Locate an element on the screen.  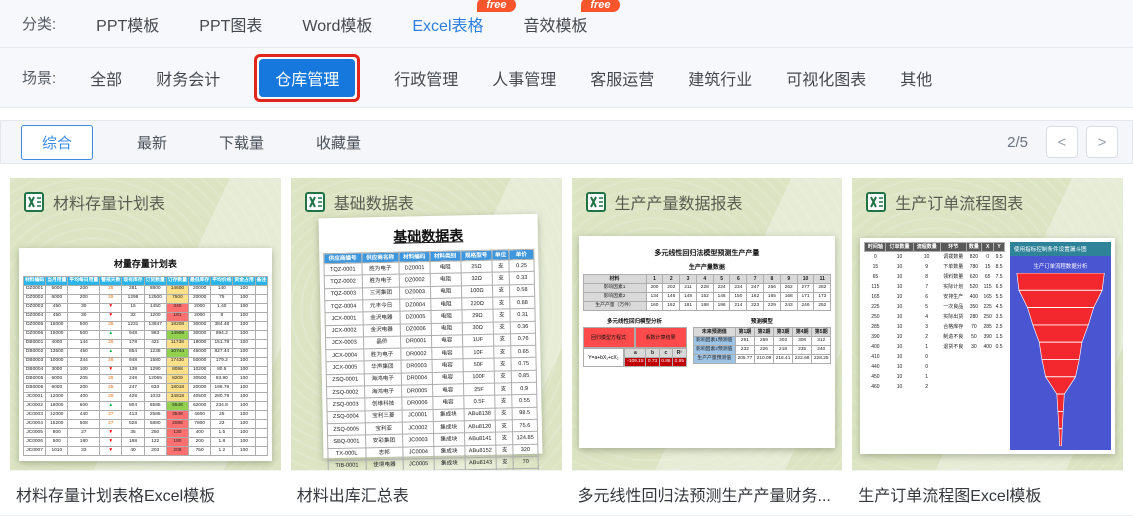
next-page-button: > is located at coordinates (1102, 142).